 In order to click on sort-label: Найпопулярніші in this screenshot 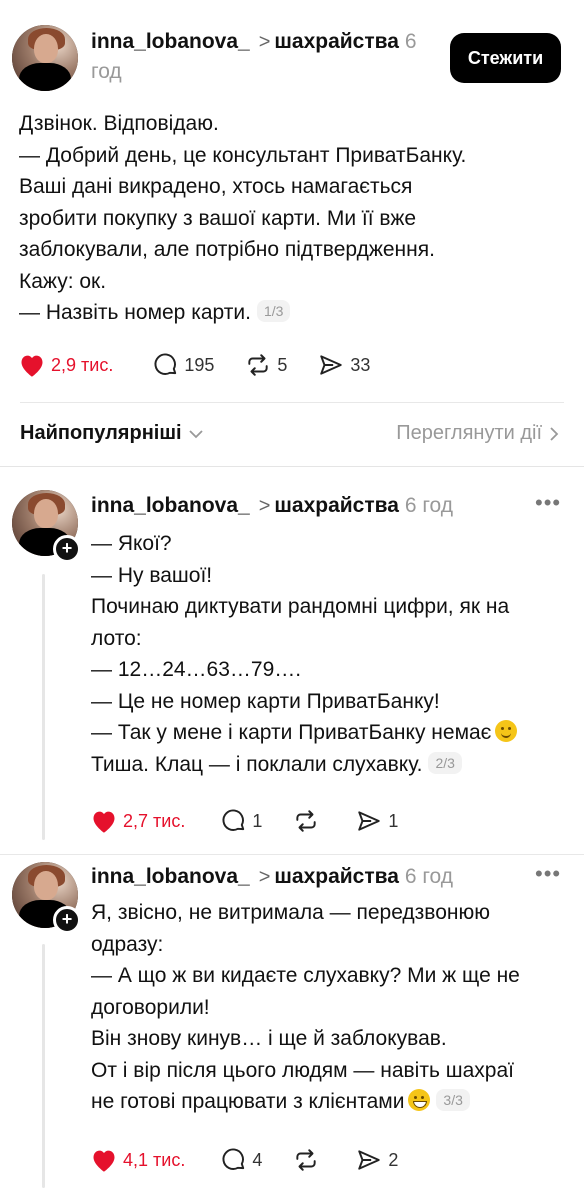, I will do `click(101, 433)`.